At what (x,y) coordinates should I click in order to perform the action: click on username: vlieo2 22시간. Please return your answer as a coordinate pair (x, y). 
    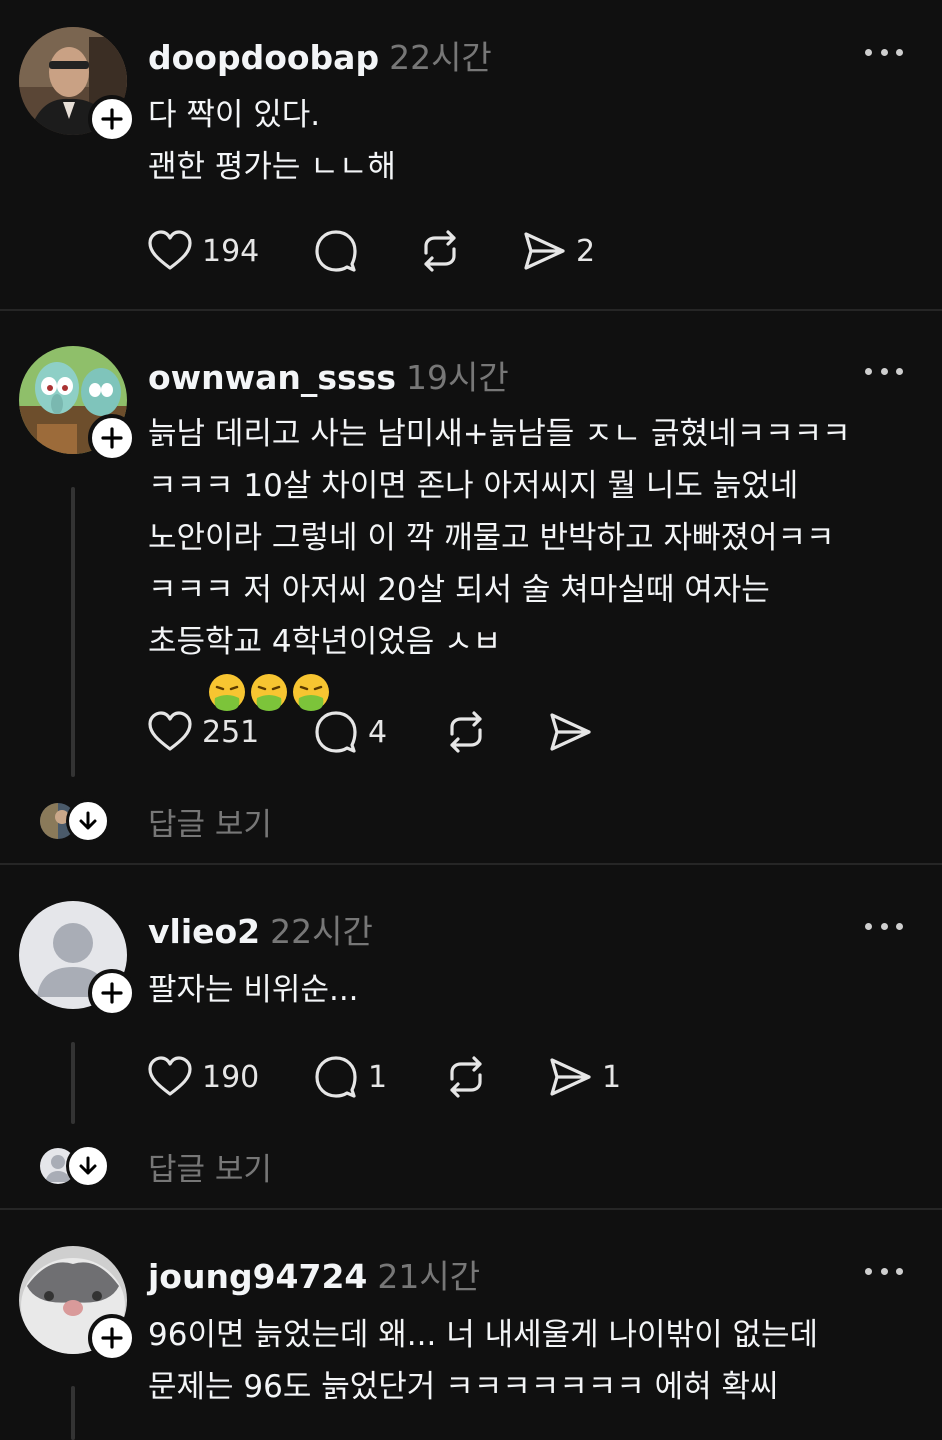
    Looking at the image, I should click on (260, 929).